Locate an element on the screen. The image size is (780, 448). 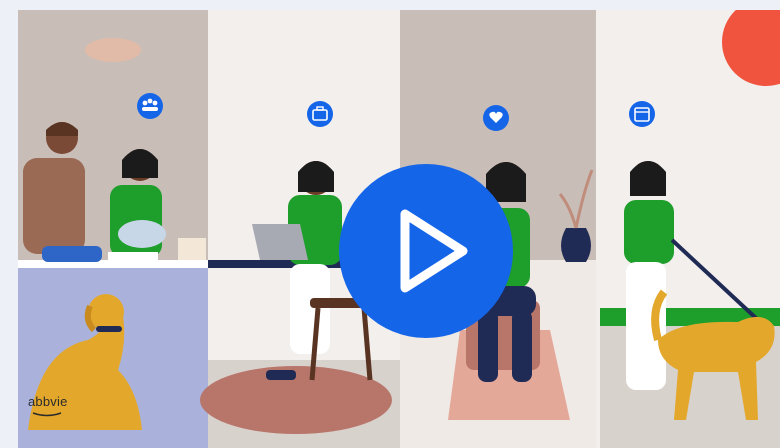
brand-swoosh-icon is located at coordinates (47, 414).